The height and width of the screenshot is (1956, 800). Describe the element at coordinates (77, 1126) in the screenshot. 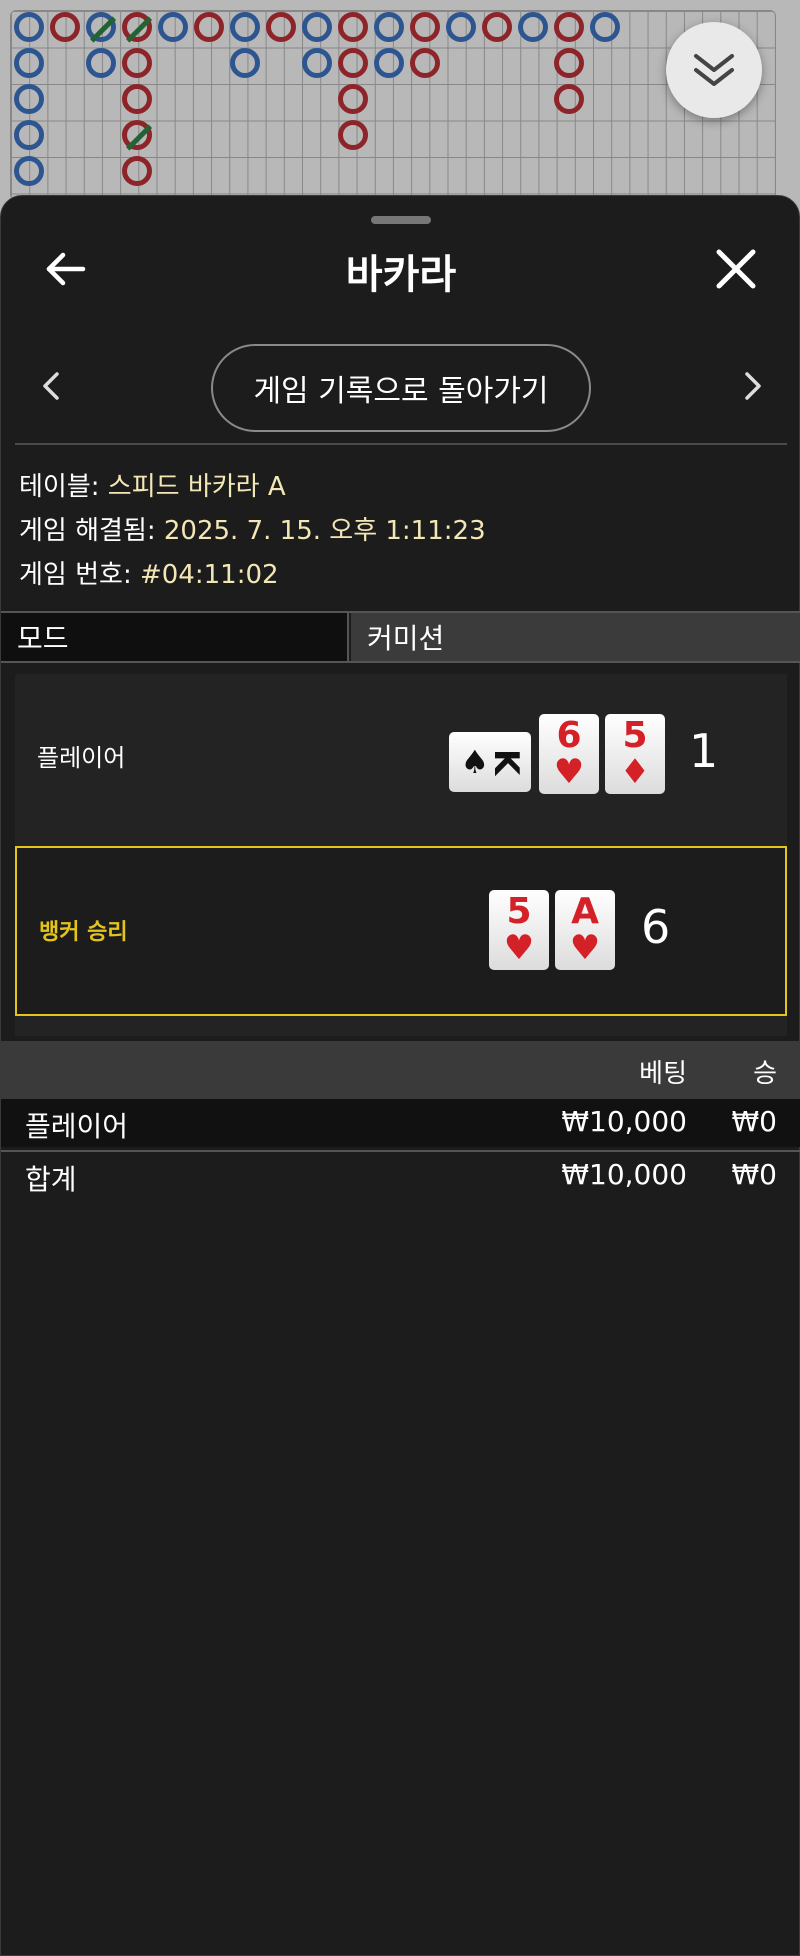

I see `bet-name: 플레이어` at that location.